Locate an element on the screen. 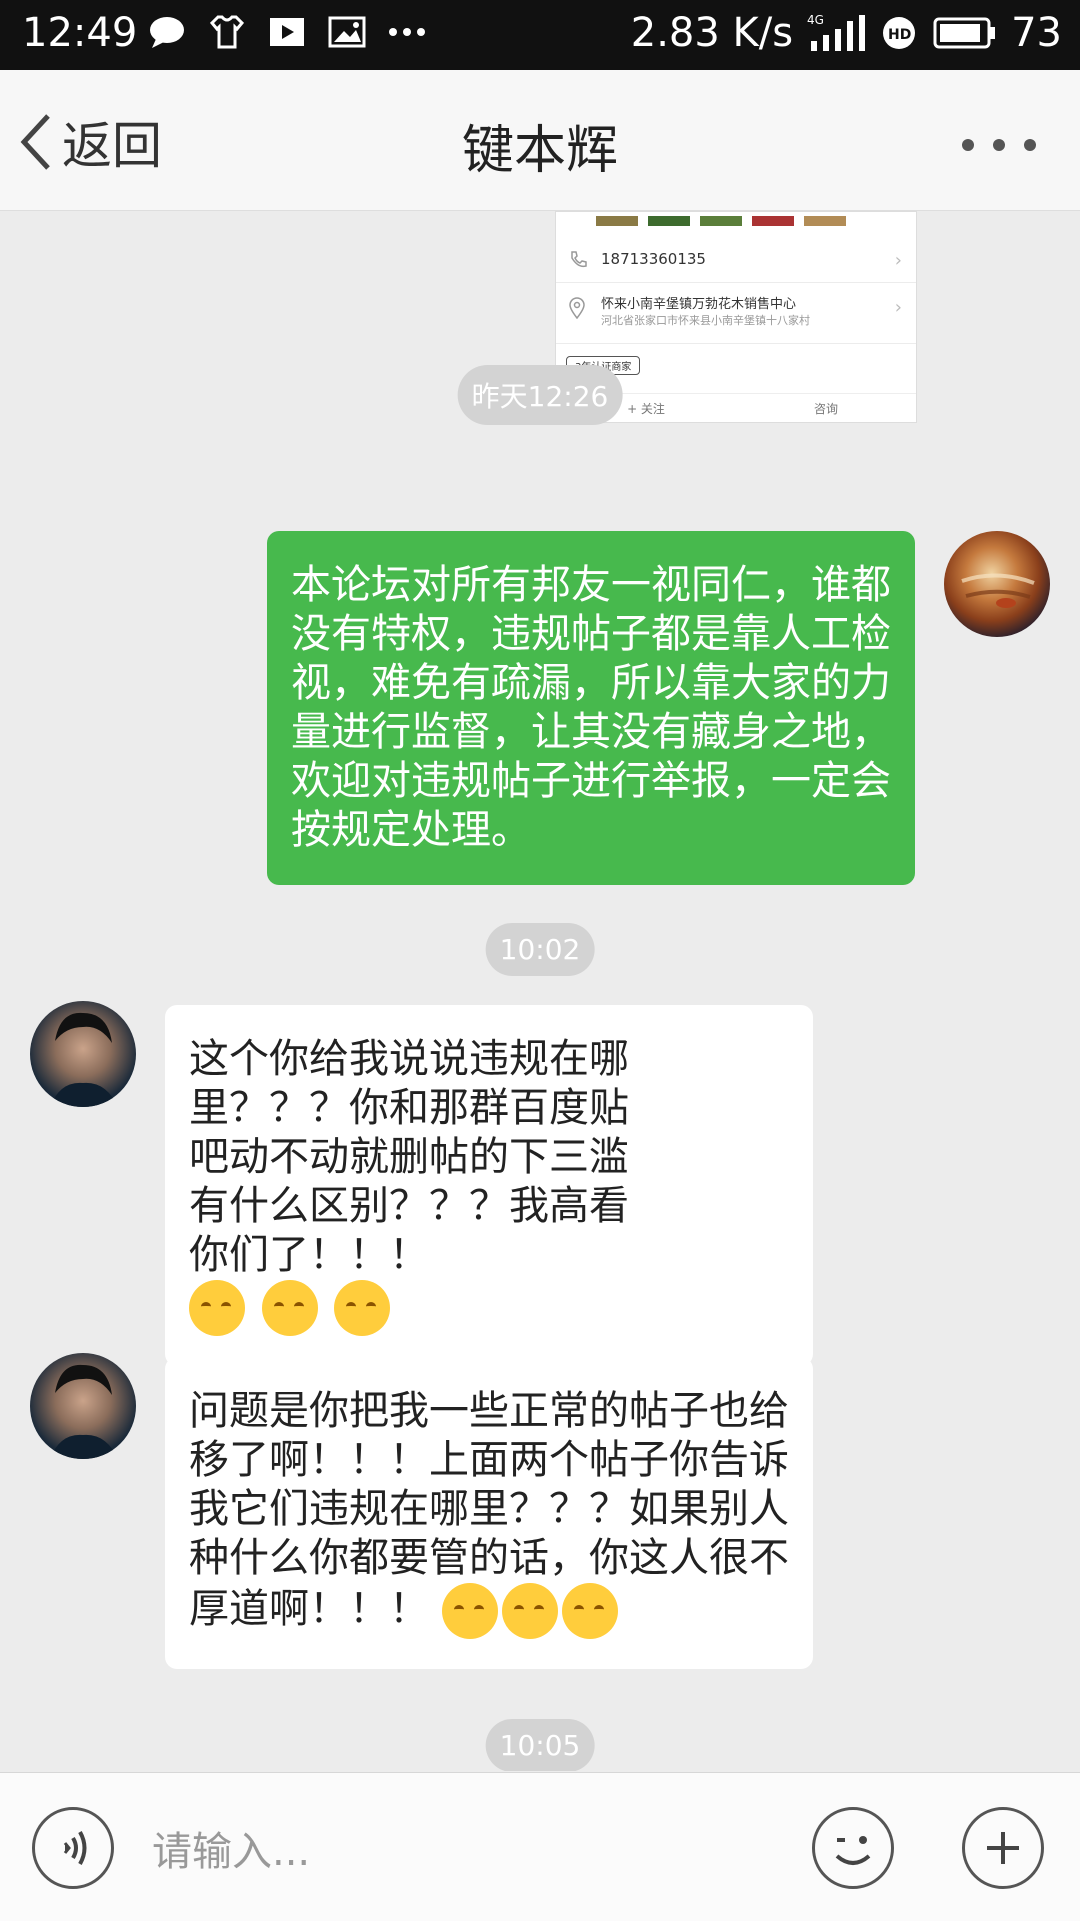 The width and height of the screenshot is (1080, 1921). svg-text: HD is located at coordinates (899, 35).